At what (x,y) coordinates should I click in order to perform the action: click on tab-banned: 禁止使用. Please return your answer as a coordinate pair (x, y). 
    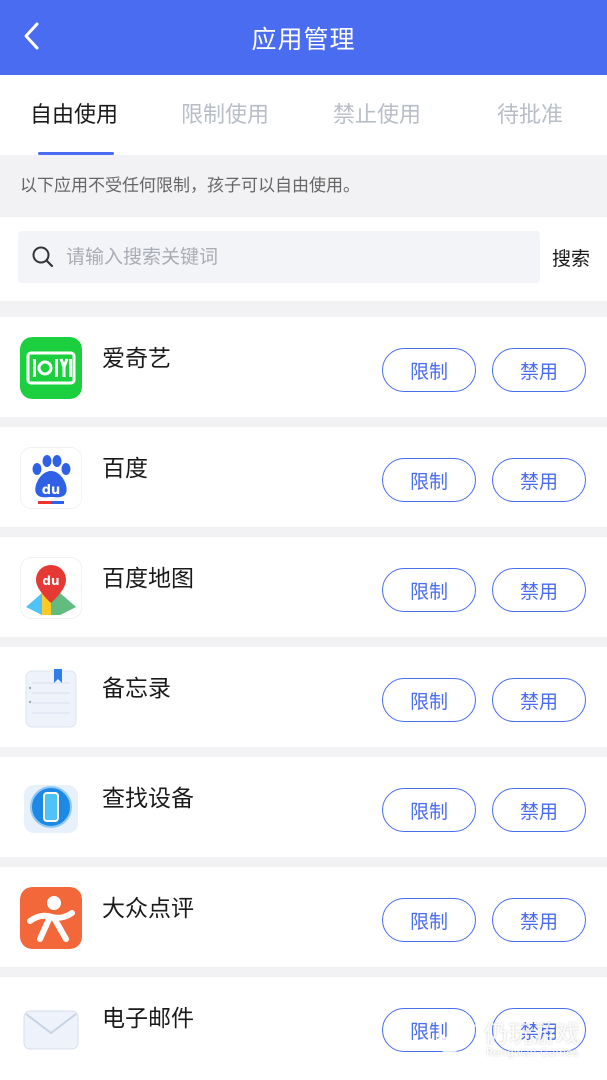
    Looking at the image, I should click on (377, 113).